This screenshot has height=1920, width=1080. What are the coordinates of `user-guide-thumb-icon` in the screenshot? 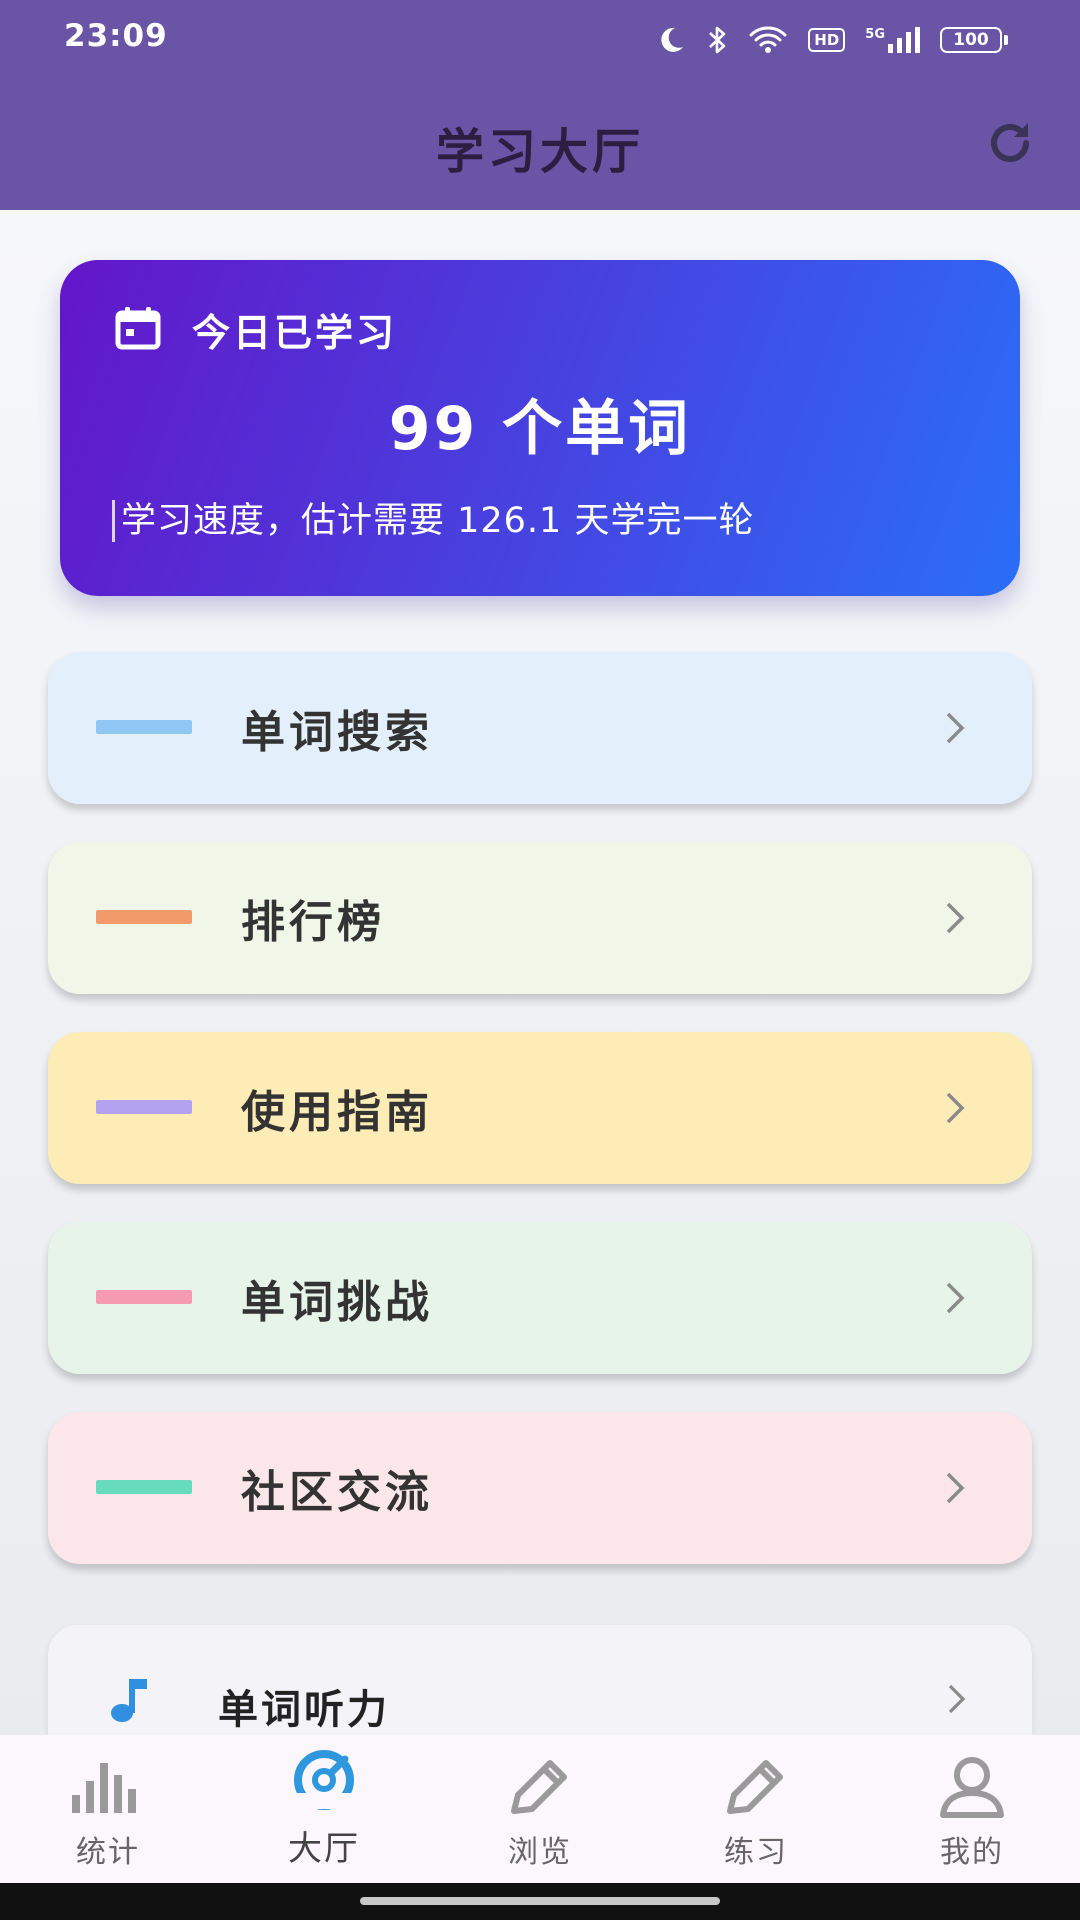 It's located at (144, 1107).